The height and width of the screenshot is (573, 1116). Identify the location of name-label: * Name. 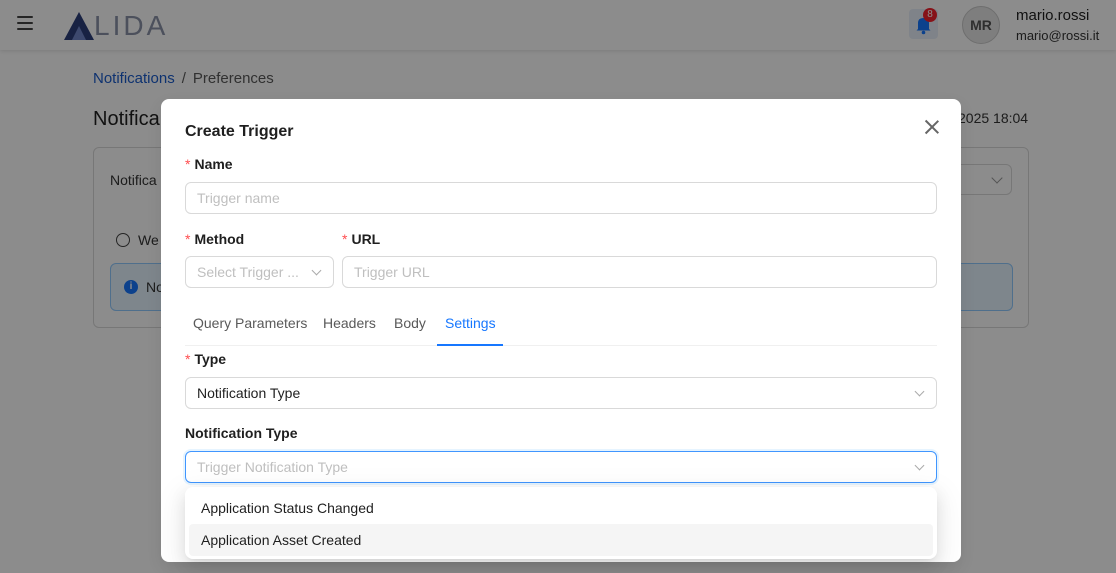
(209, 164).